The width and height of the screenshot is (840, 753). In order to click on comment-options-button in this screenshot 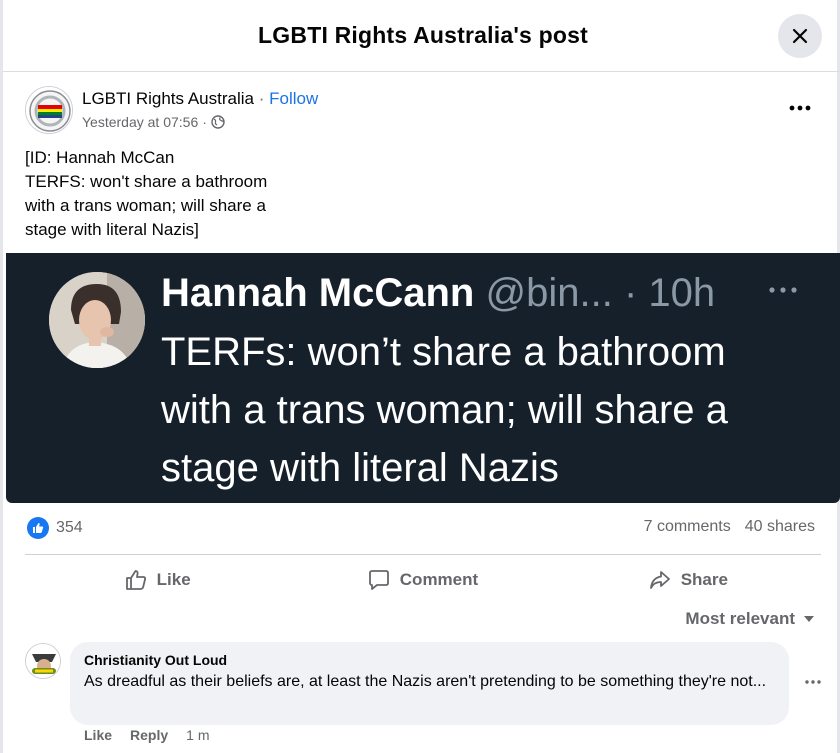, I will do `click(813, 682)`.